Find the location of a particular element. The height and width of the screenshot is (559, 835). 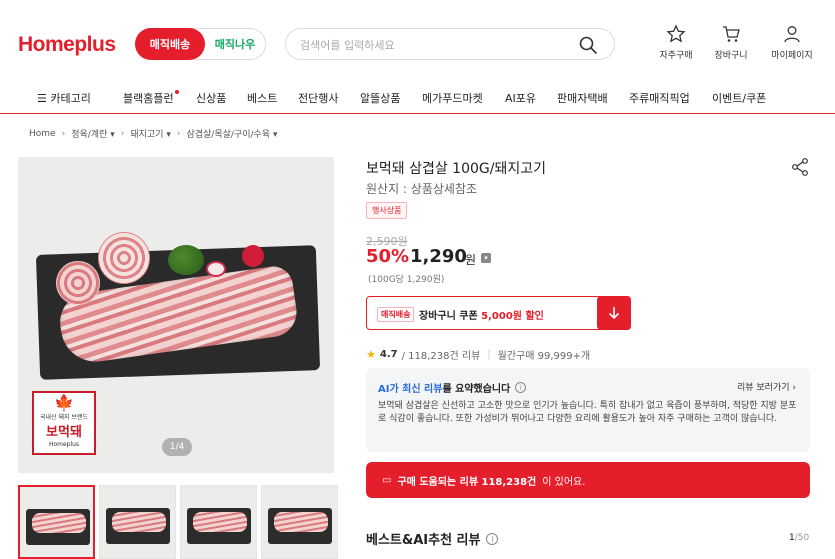

nav-item-label: 블랙홈플런 is located at coordinates (148, 98).